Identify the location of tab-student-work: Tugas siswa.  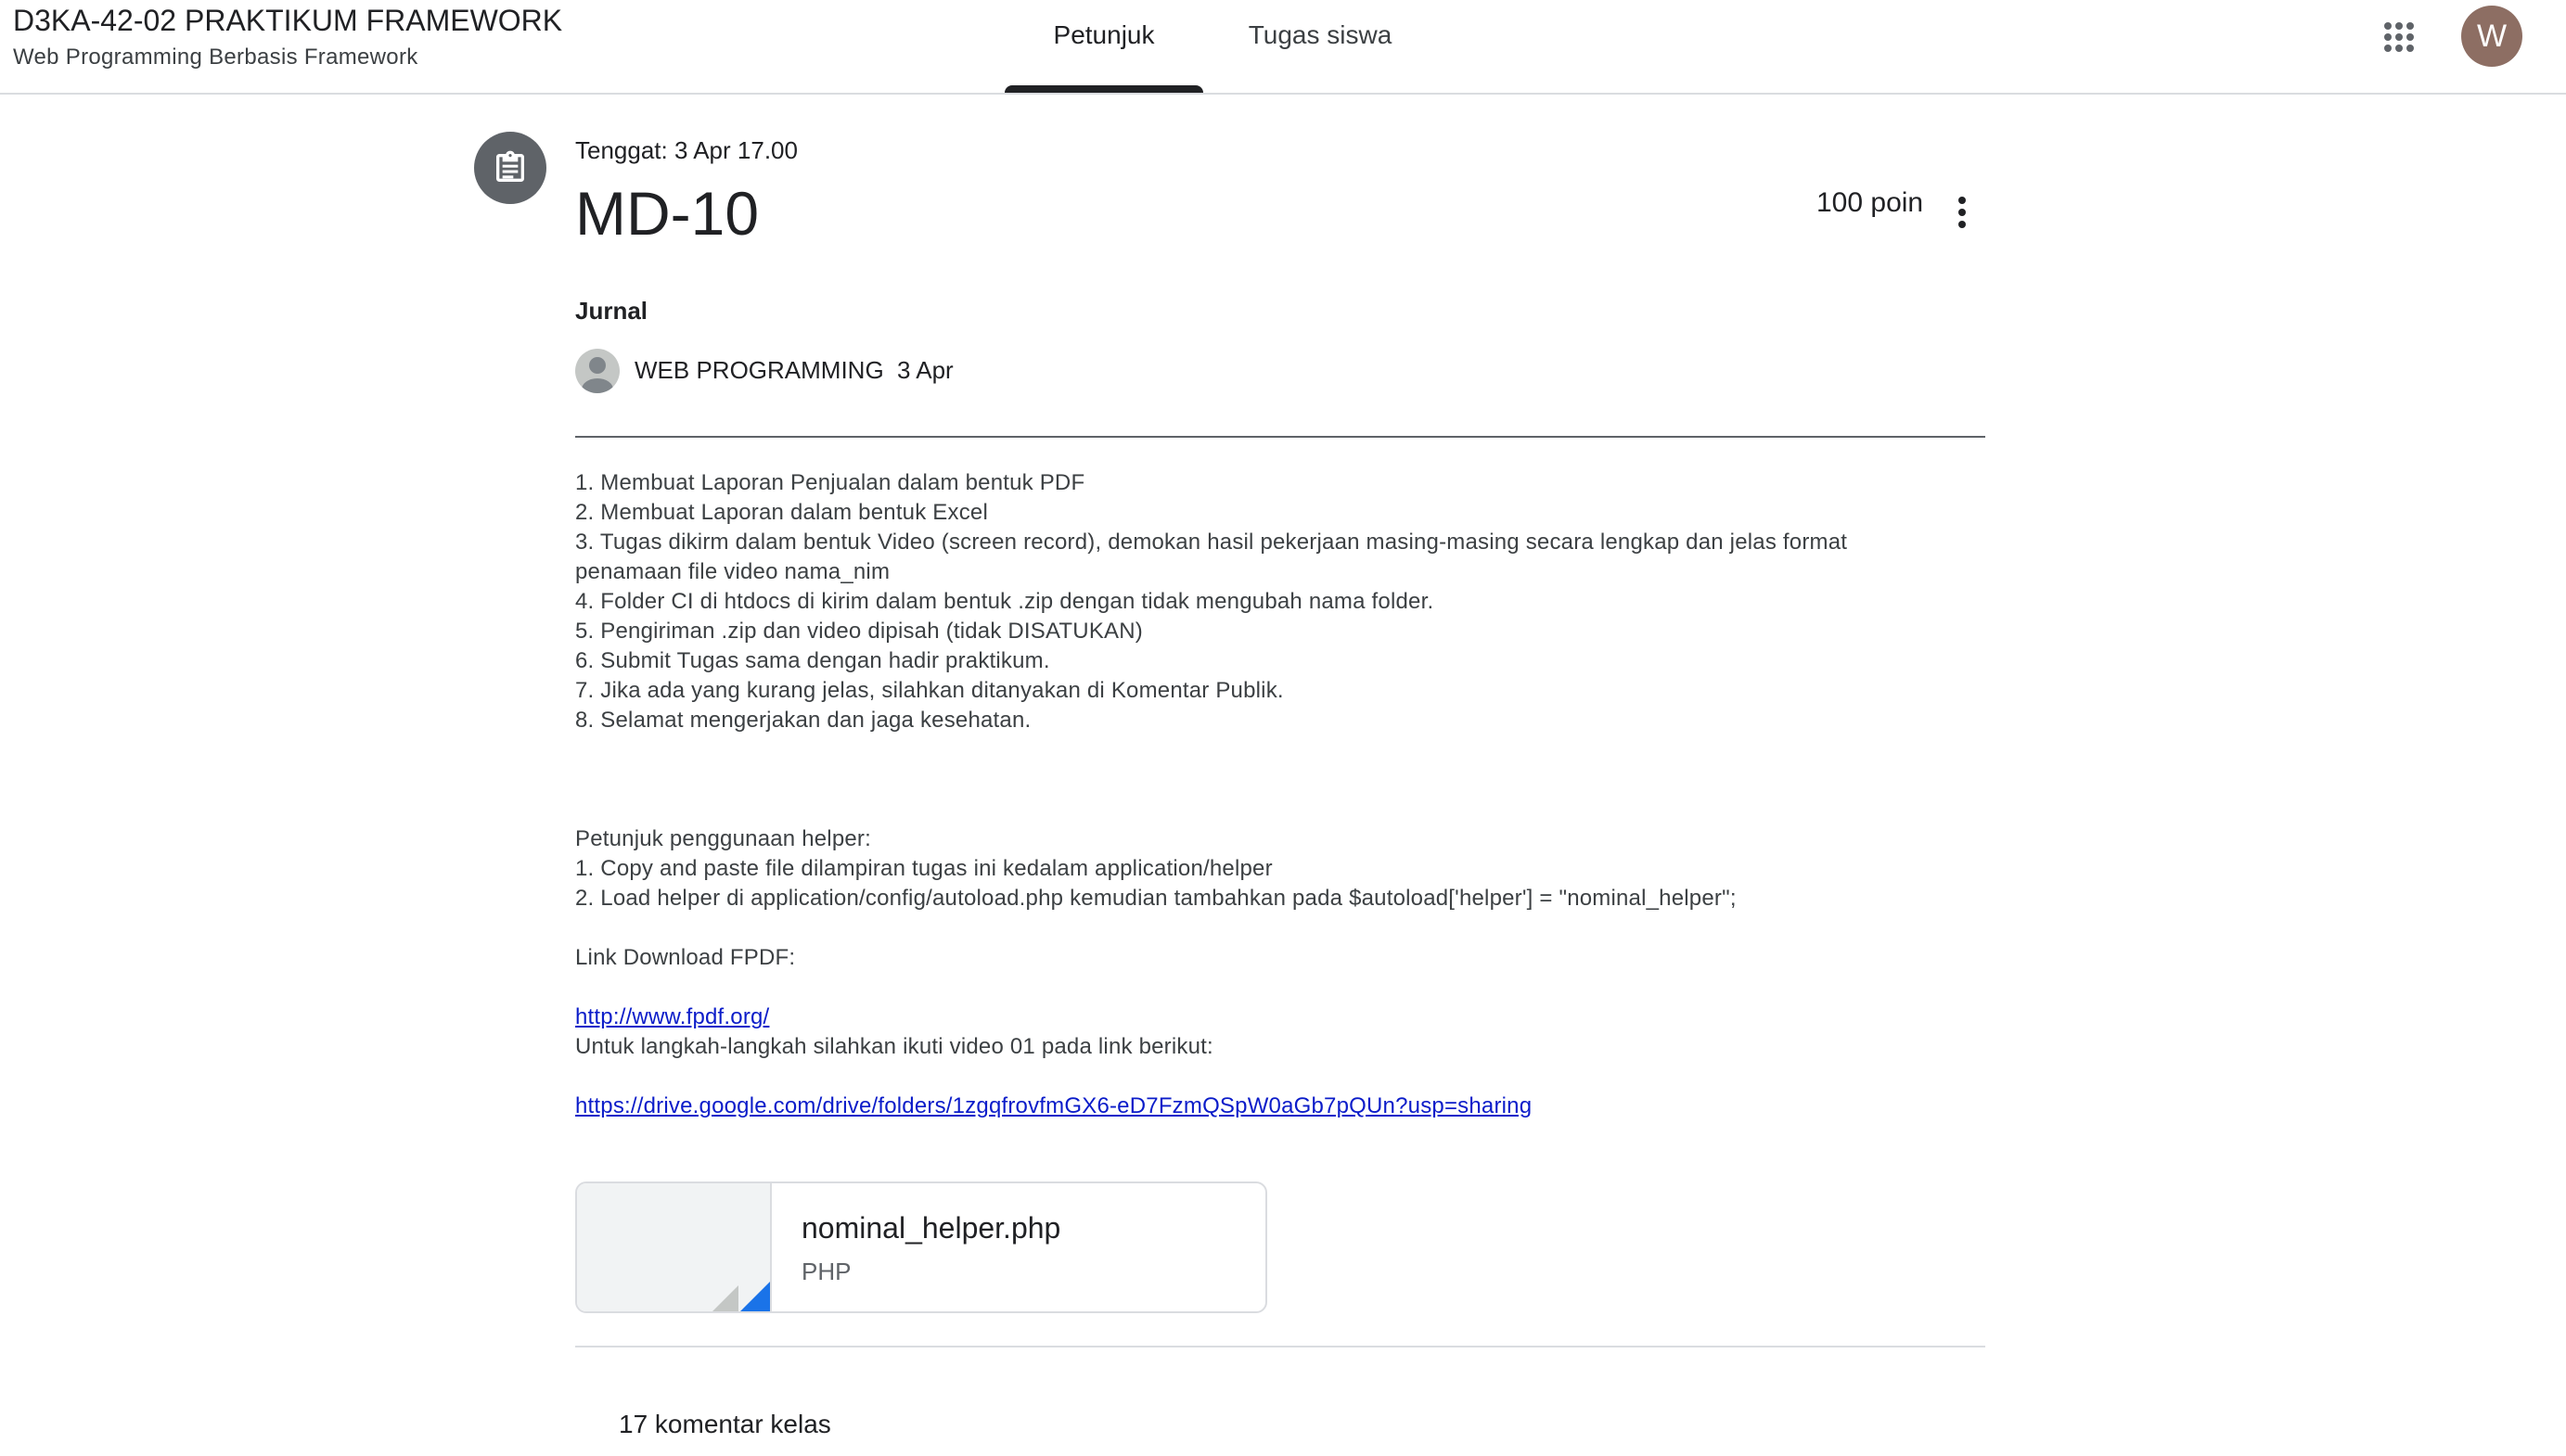
(1320, 46).